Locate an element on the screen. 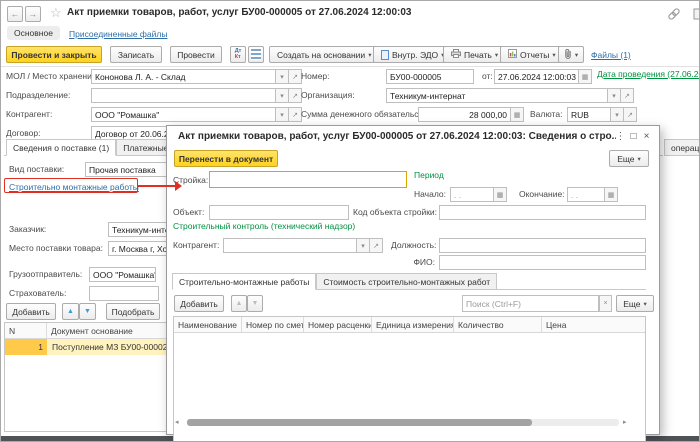  stroika-field is located at coordinates (308, 179).